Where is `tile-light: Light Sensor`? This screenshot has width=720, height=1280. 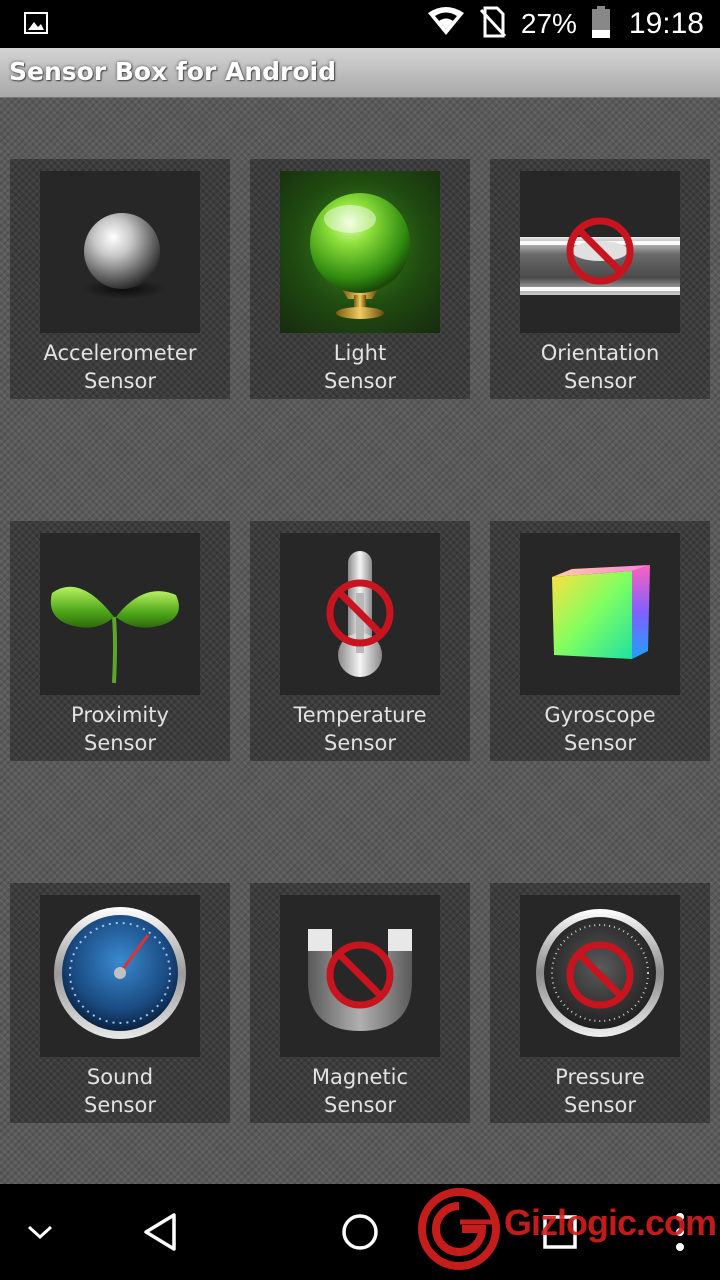
tile-light: Light Sensor is located at coordinates (360, 279).